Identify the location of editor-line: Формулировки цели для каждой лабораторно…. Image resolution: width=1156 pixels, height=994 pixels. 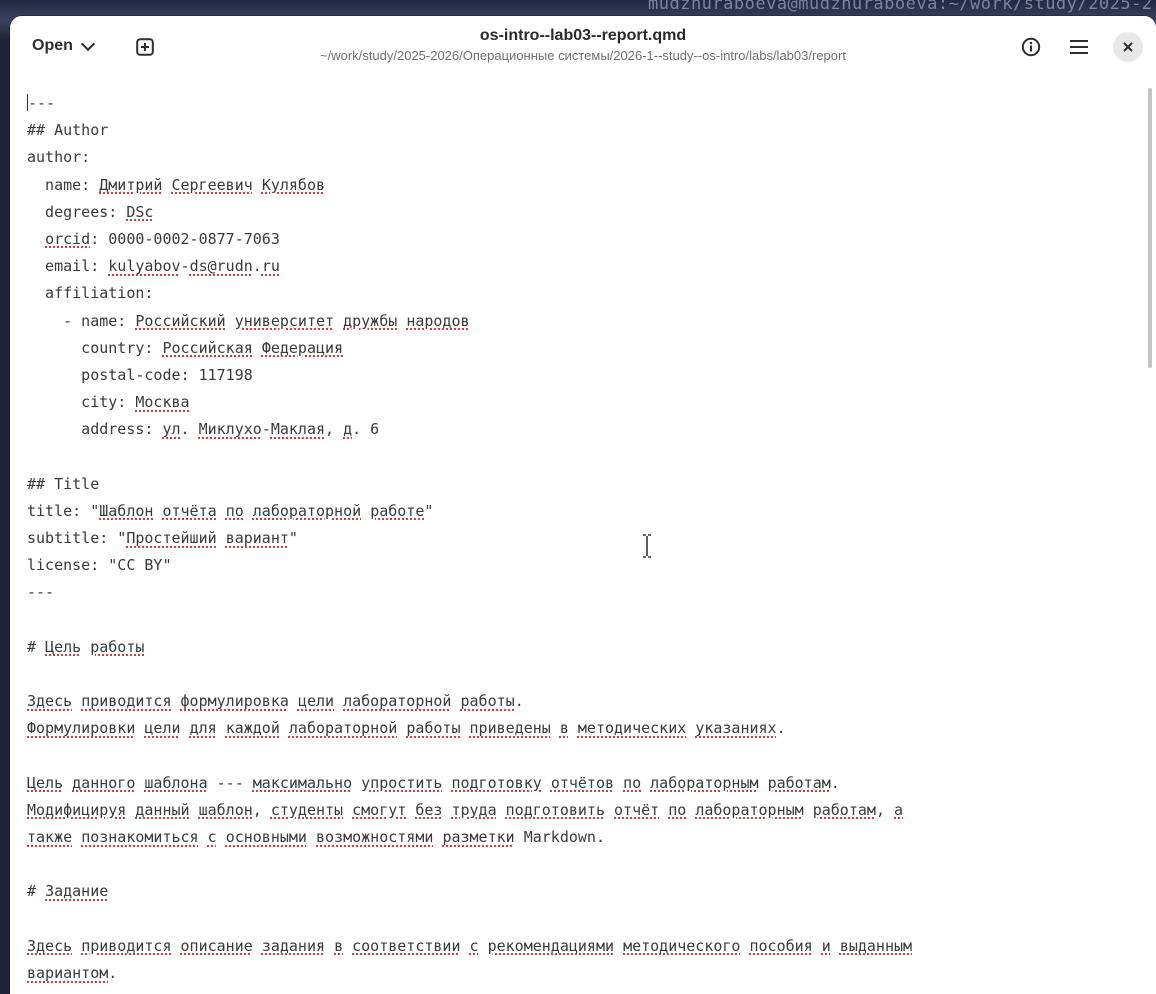
(469, 728).